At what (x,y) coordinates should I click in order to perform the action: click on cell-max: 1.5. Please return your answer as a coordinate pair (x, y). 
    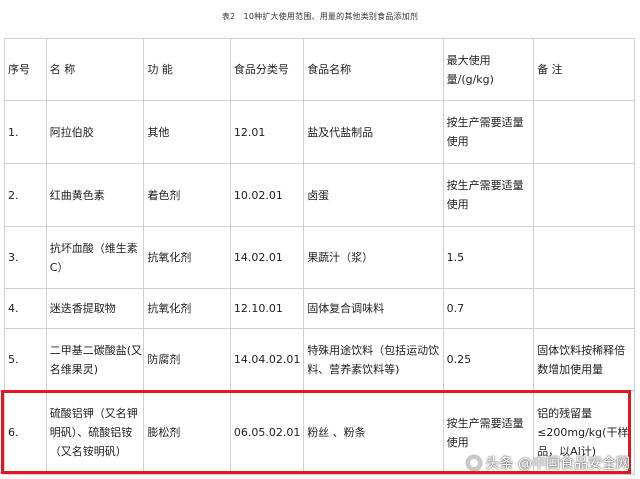
    Looking at the image, I should click on (488, 257).